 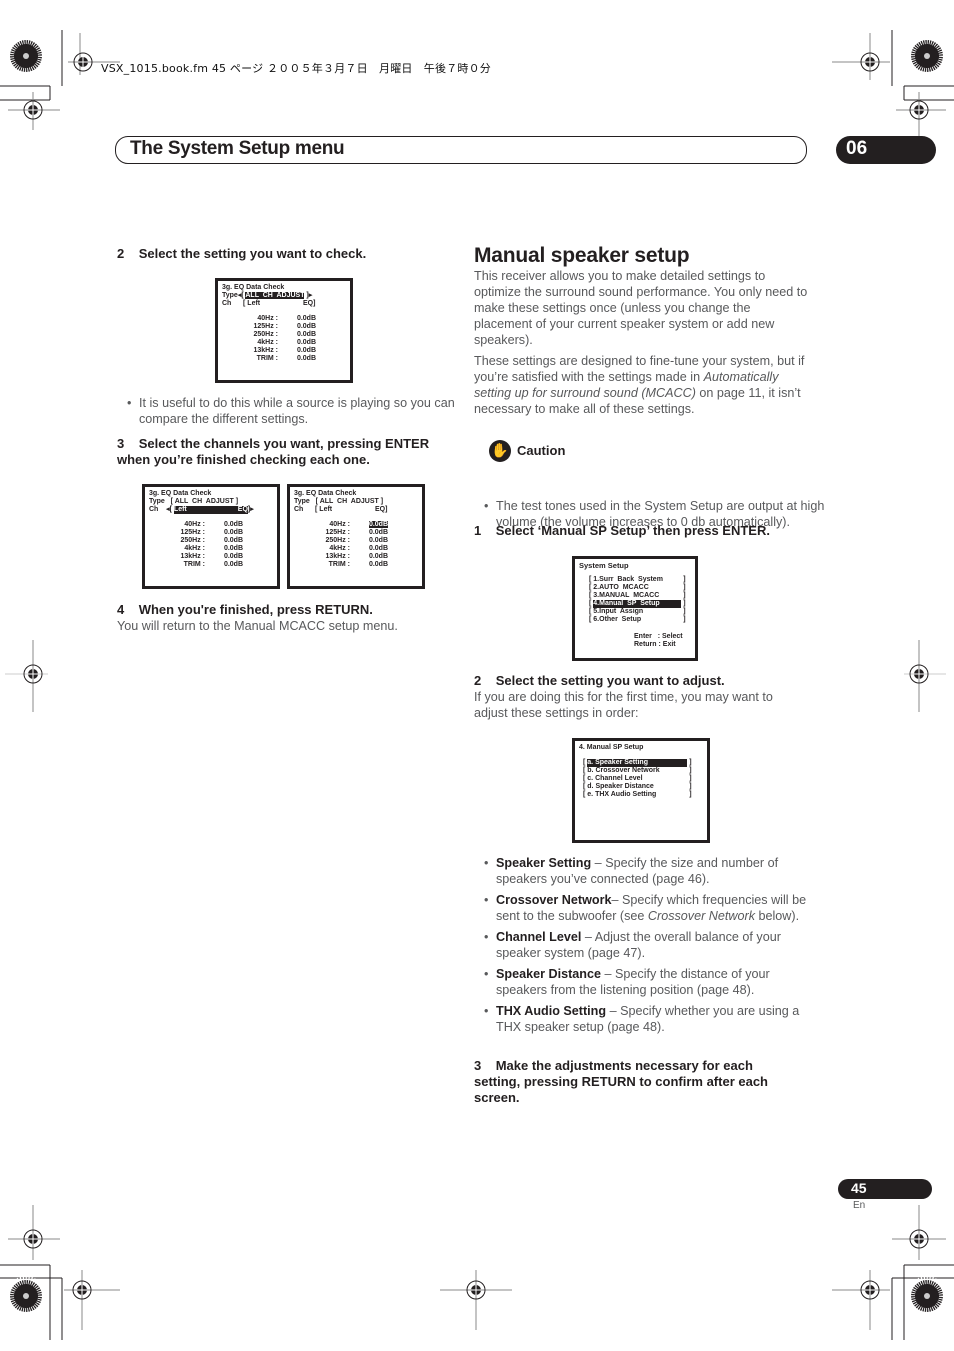 I want to click on chapter-title-bar: The System Setup menu, so click(x=461, y=150).